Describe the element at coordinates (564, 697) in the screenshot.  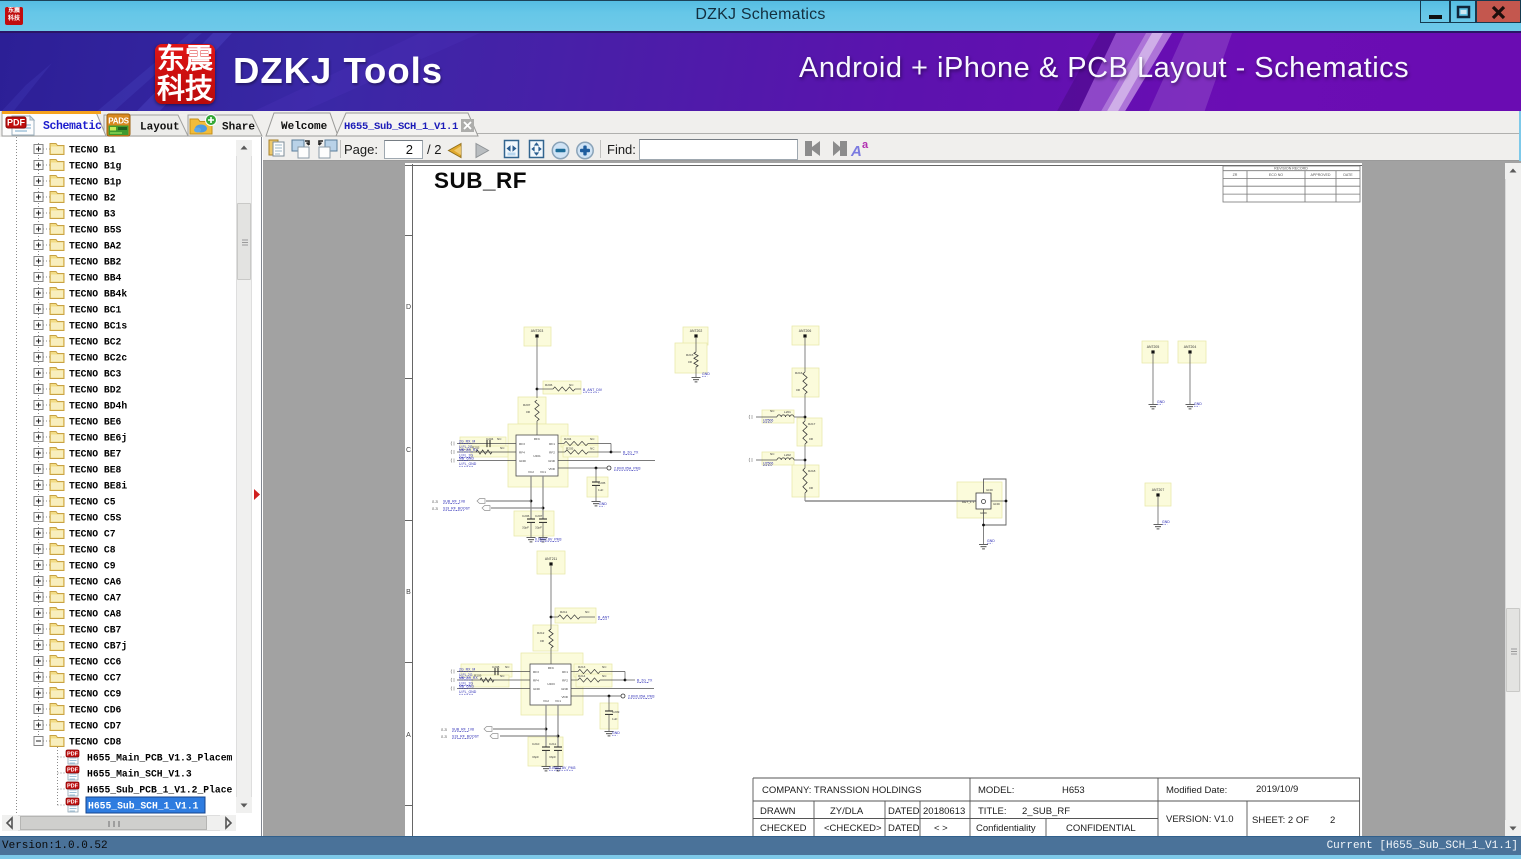
I see `svg-text: VDD` at that location.